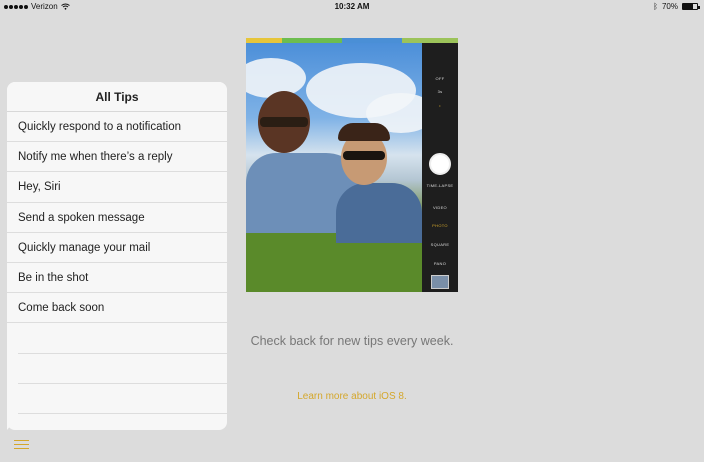 This screenshot has width=704, height=462. What do you see at coordinates (352, 341) in the screenshot?
I see `check-back-message: Check back for new tips every week.` at bounding box center [352, 341].